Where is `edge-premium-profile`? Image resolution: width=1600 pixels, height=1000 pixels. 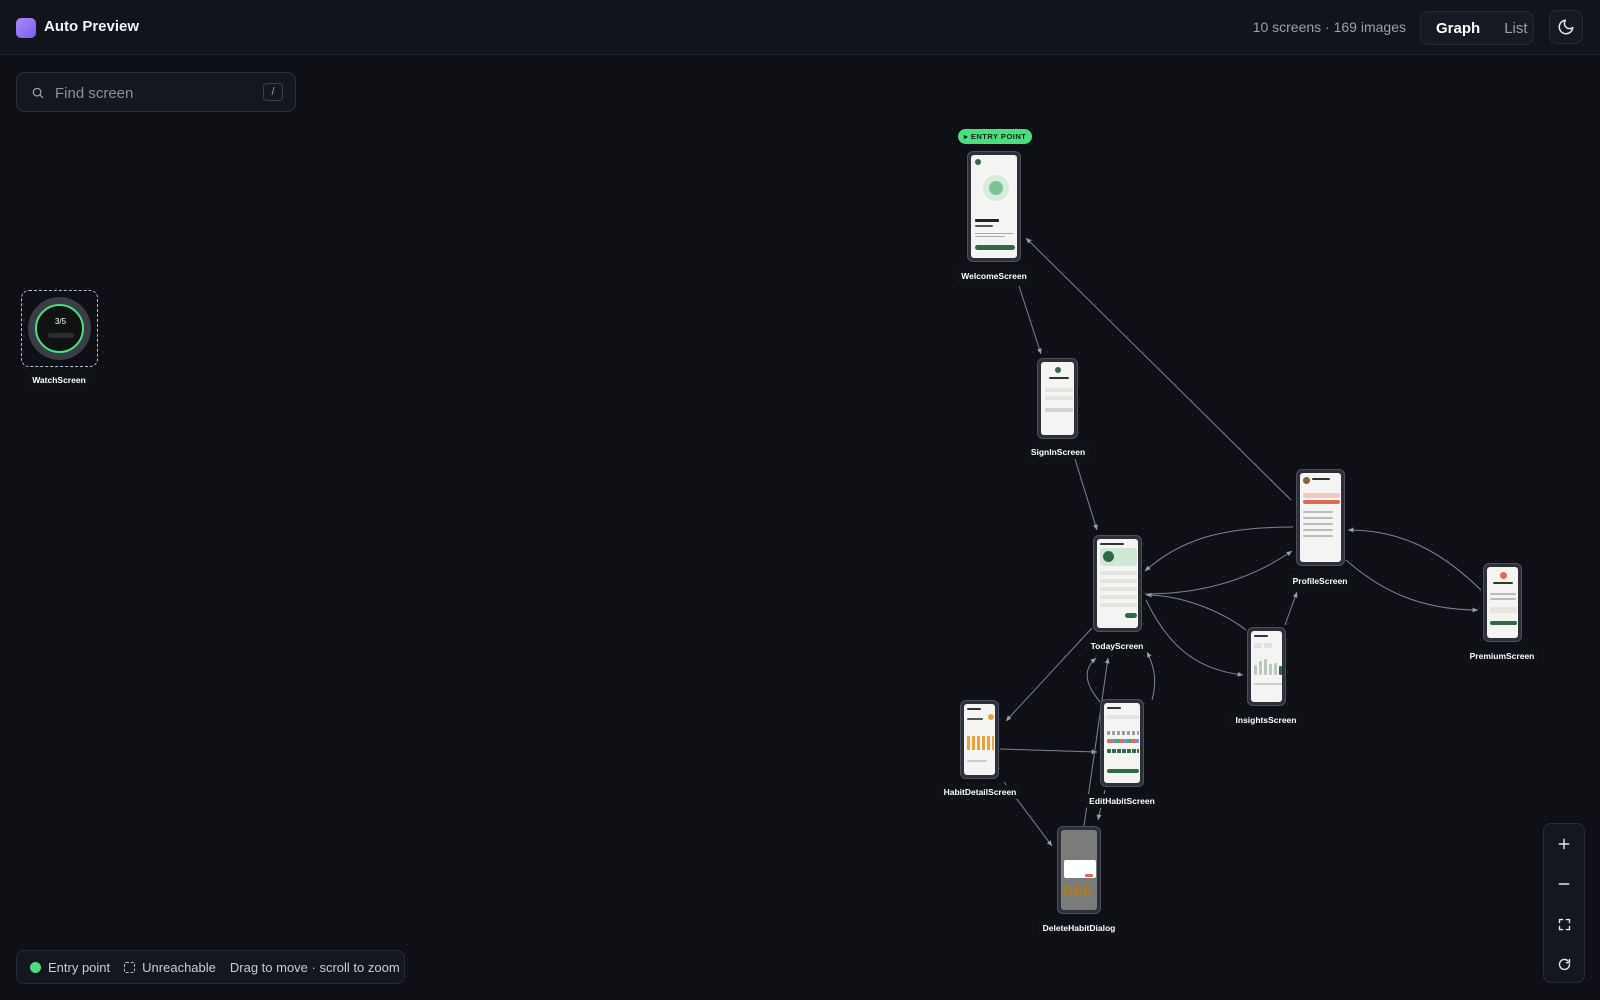
edge-premium-profile is located at coordinates (1414, 559).